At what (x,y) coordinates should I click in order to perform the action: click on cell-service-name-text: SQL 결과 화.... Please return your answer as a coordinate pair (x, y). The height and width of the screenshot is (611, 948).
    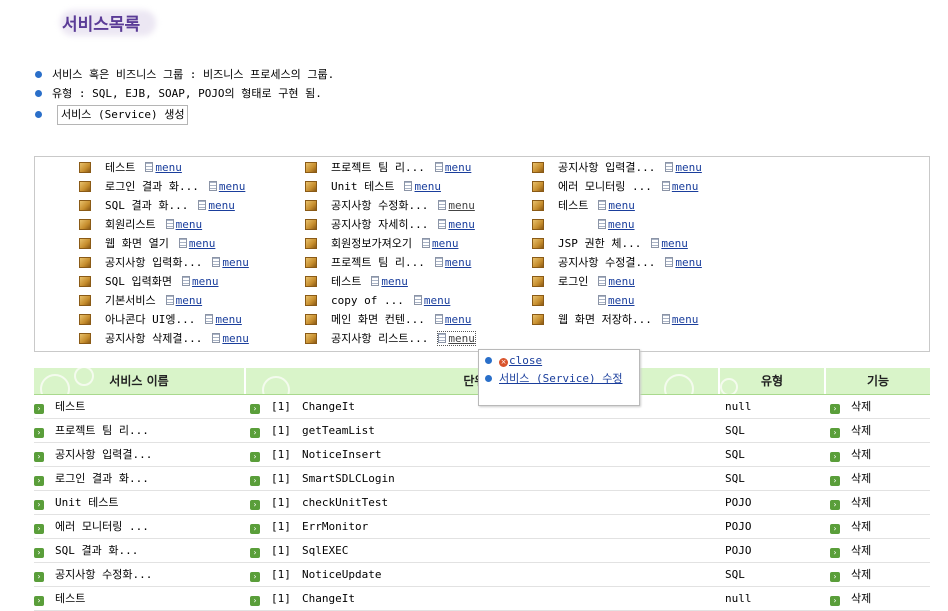
    Looking at the image, I should click on (96, 550).